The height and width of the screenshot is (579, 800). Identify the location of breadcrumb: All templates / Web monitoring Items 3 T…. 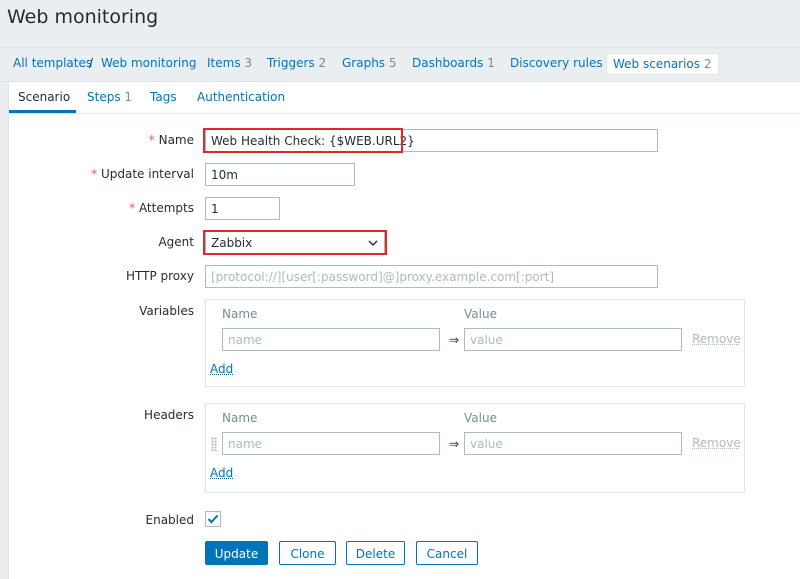
(400, 64).